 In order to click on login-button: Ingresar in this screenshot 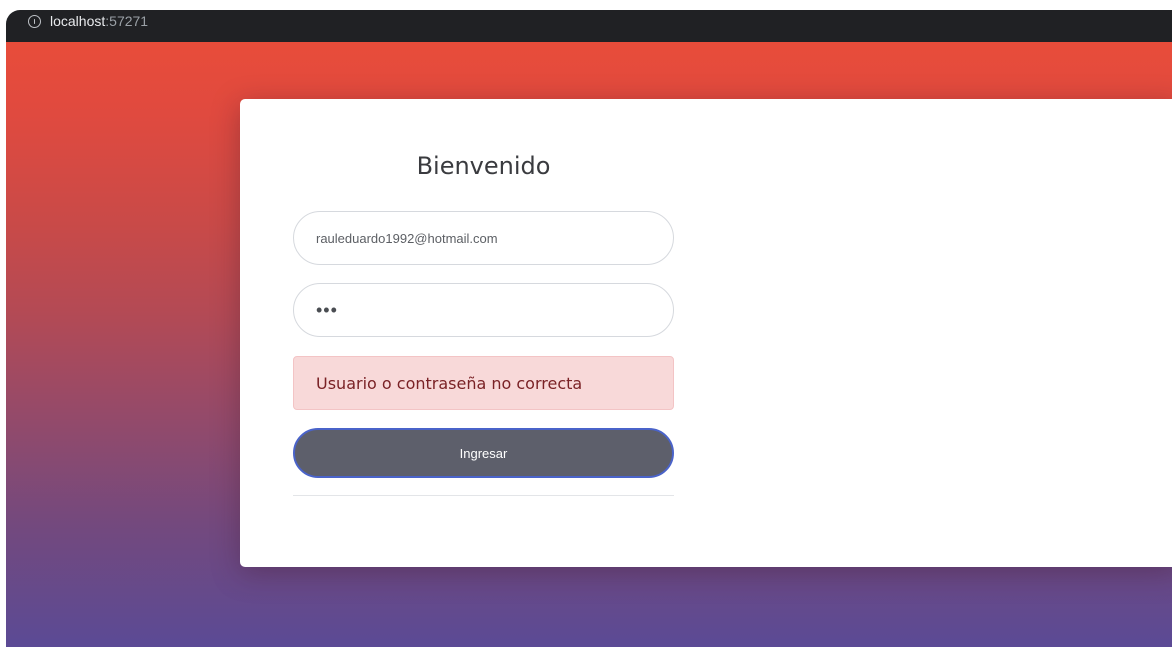, I will do `click(483, 453)`.